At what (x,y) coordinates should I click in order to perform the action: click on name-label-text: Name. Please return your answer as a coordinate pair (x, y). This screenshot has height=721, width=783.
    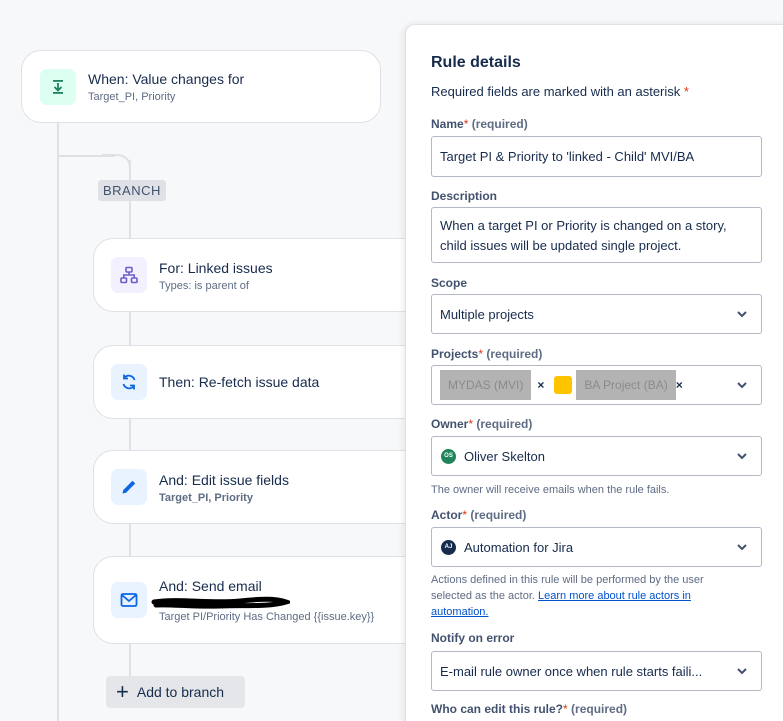
    Looking at the image, I should click on (447, 124).